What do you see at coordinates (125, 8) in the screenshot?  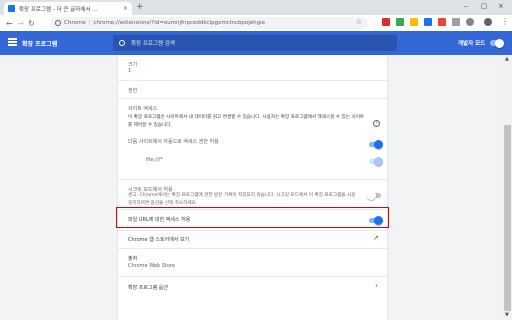 I see `tab-close-icon: ×` at bounding box center [125, 8].